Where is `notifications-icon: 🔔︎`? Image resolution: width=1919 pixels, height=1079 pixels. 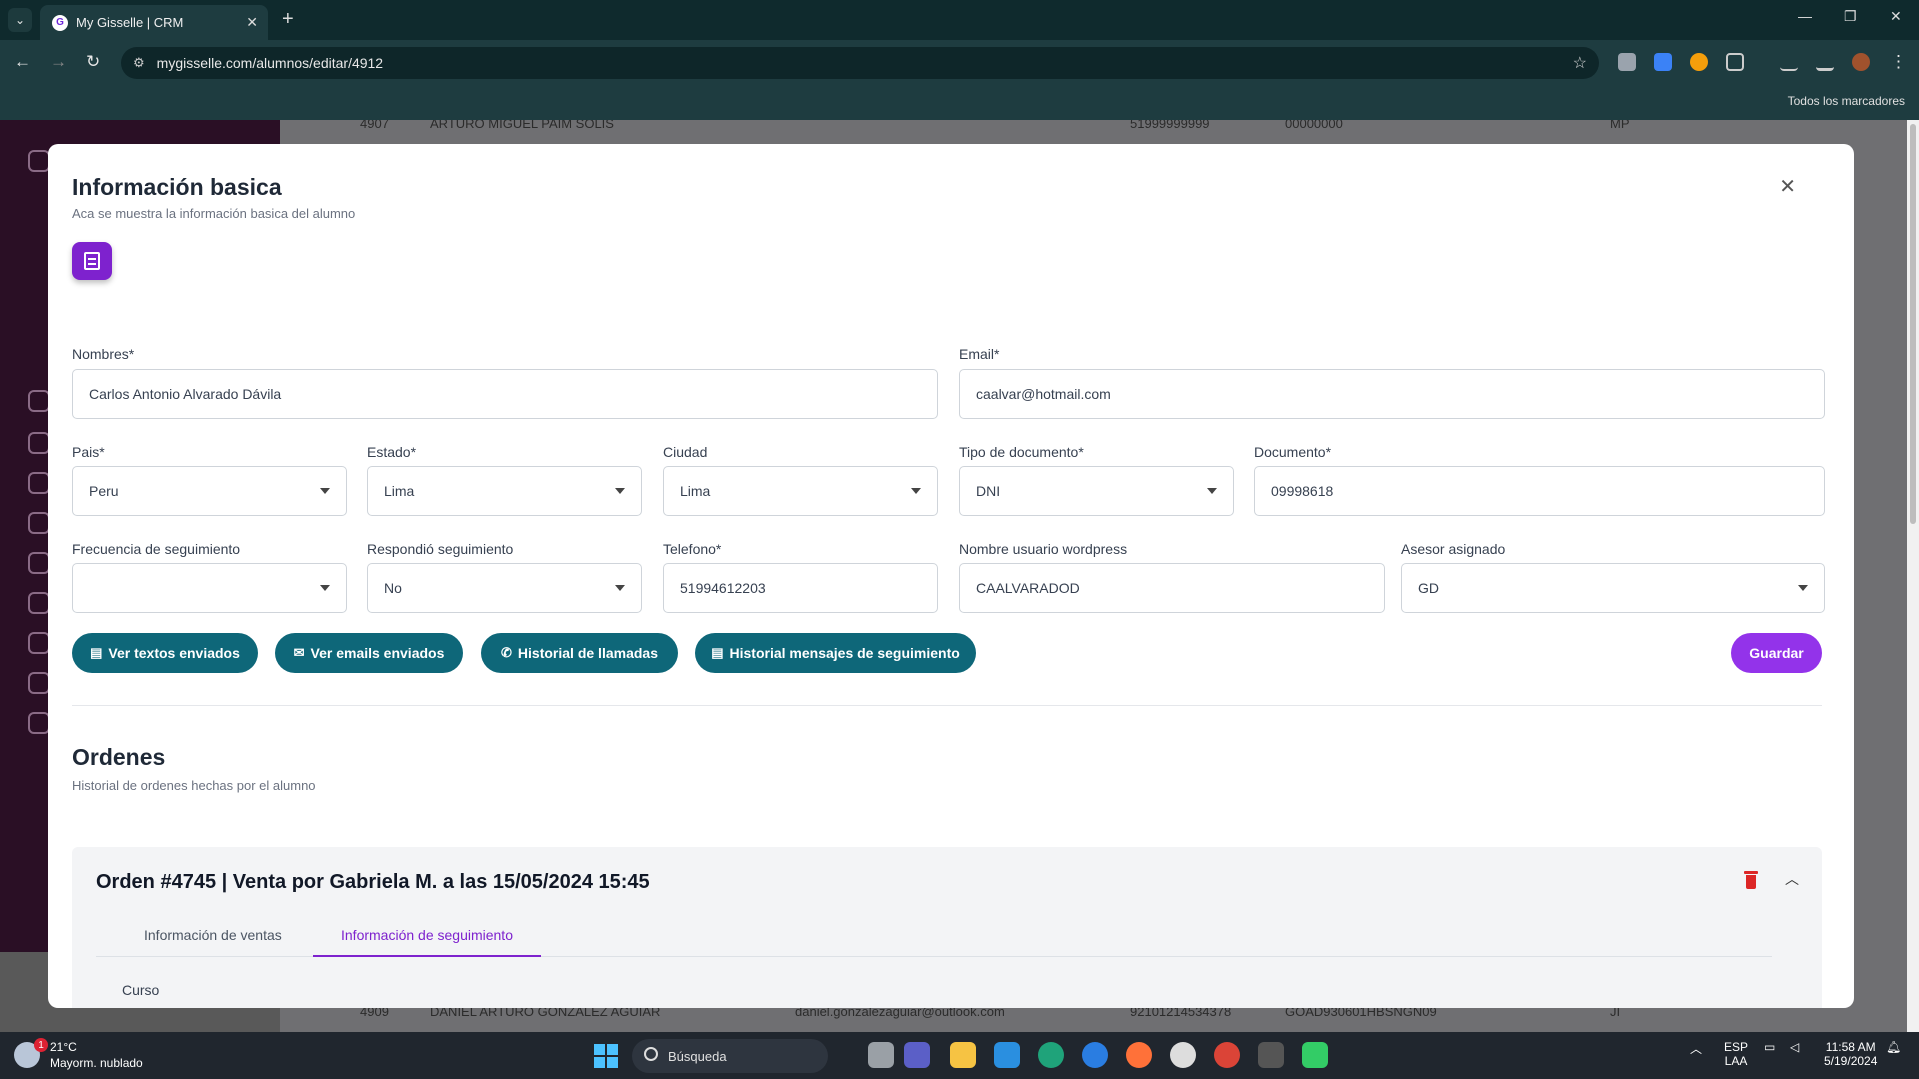 notifications-icon: 🔔︎ is located at coordinates (1893, 1047).